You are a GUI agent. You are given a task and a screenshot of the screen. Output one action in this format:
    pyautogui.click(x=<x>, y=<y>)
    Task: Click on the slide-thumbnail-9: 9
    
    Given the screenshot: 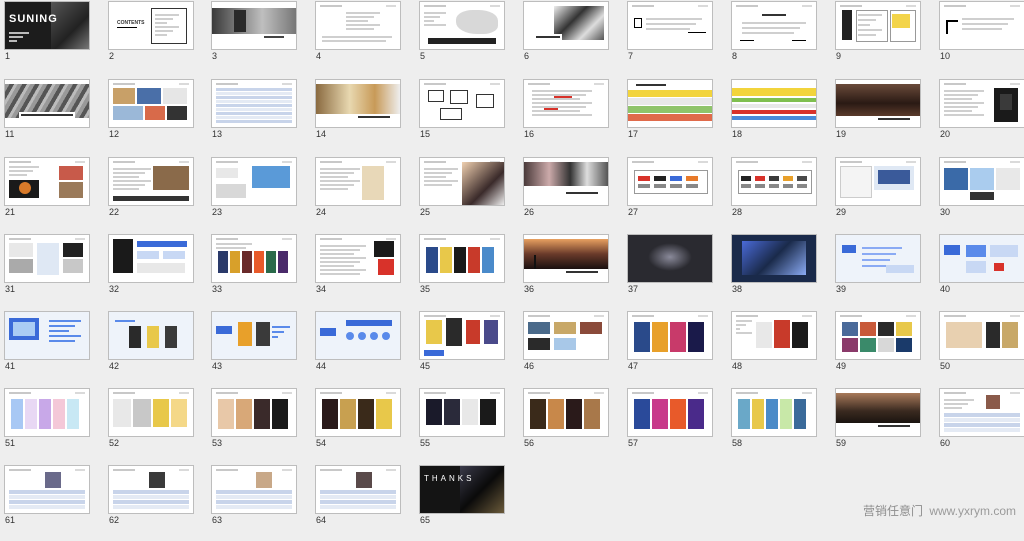 What is the action you would take?
    pyautogui.click(x=885, y=38)
    